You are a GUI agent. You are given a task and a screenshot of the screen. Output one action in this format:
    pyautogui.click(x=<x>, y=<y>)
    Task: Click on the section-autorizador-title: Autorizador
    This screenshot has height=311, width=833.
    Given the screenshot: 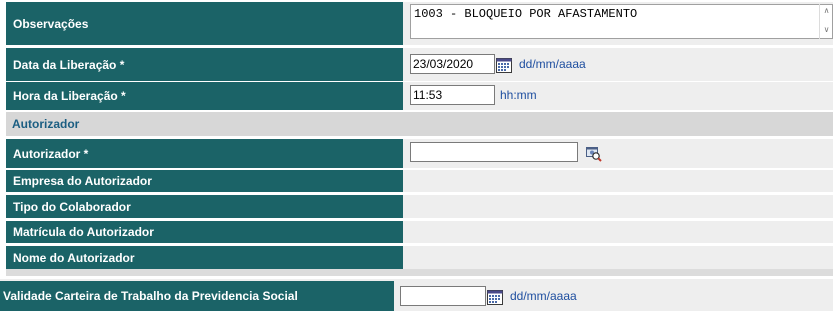 What is the action you would take?
    pyautogui.click(x=46, y=124)
    